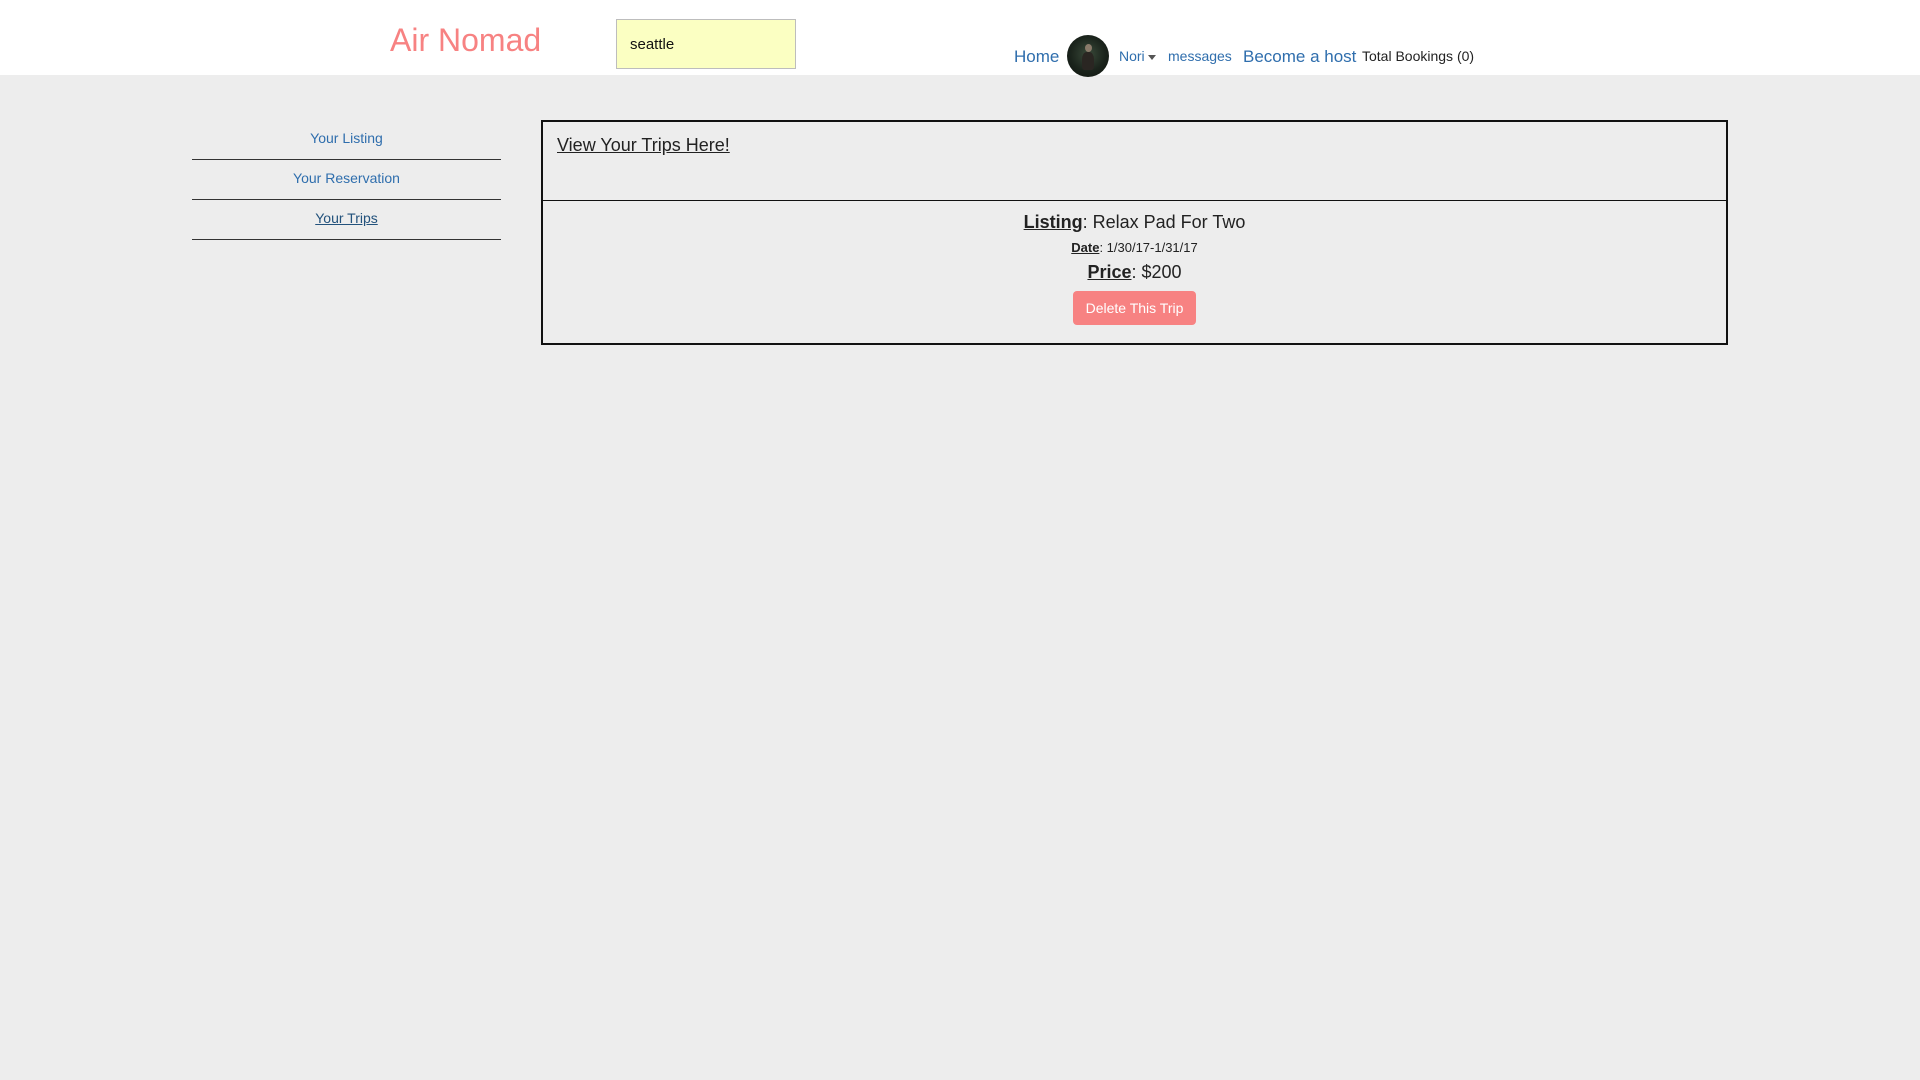 This screenshot has width=1920, height=1080. I want to click on avatar-head, so click(1088, 48).